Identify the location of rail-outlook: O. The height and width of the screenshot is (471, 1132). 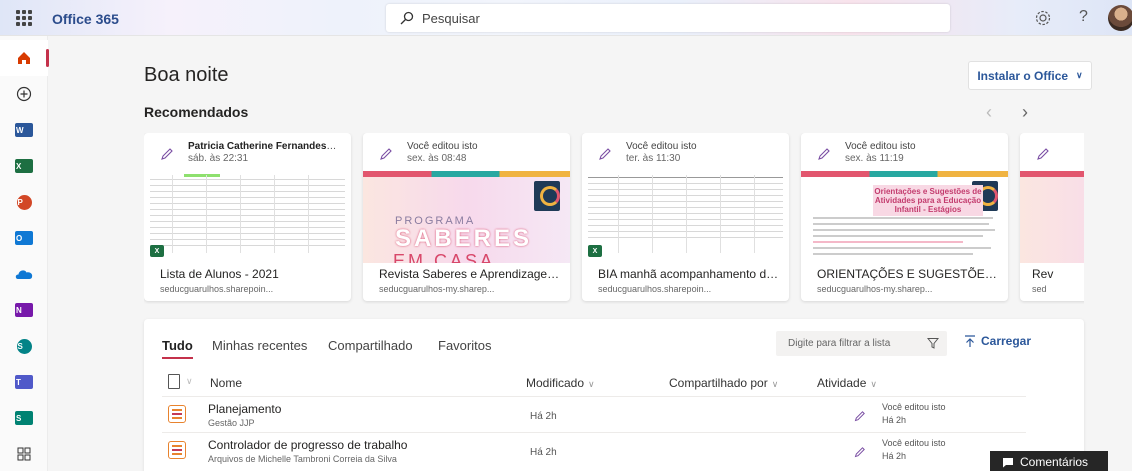
(24, 238).